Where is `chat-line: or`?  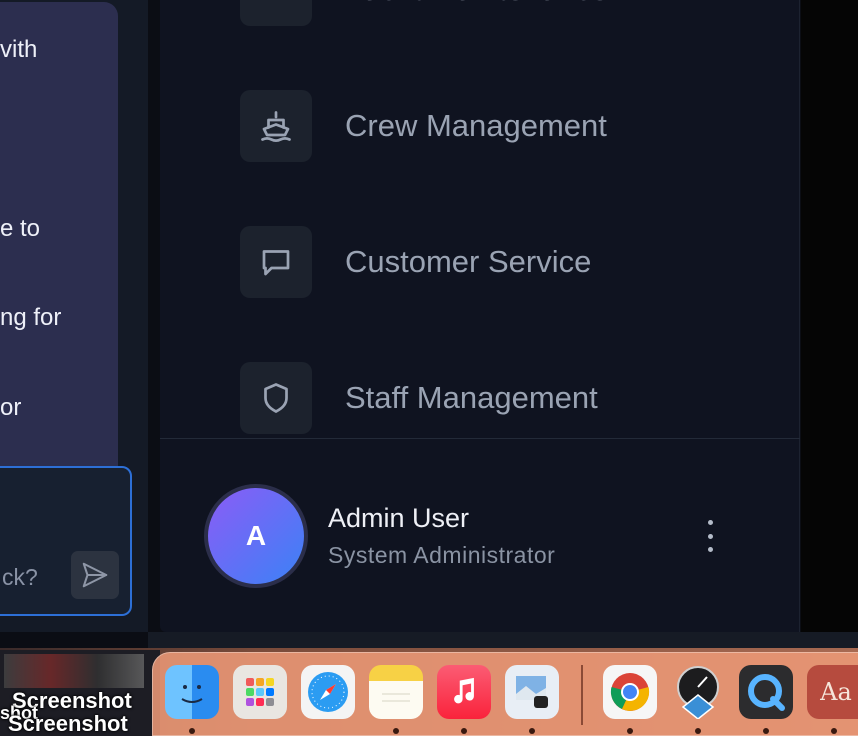 chat-line: or is located at coordinates (11, 407).